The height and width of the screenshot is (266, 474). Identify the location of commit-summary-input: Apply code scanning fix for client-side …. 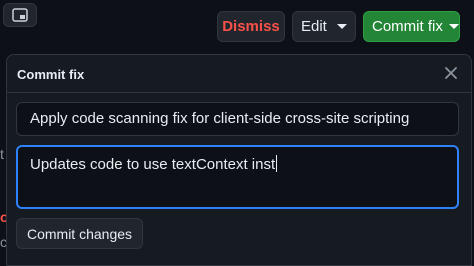
(237, 119).